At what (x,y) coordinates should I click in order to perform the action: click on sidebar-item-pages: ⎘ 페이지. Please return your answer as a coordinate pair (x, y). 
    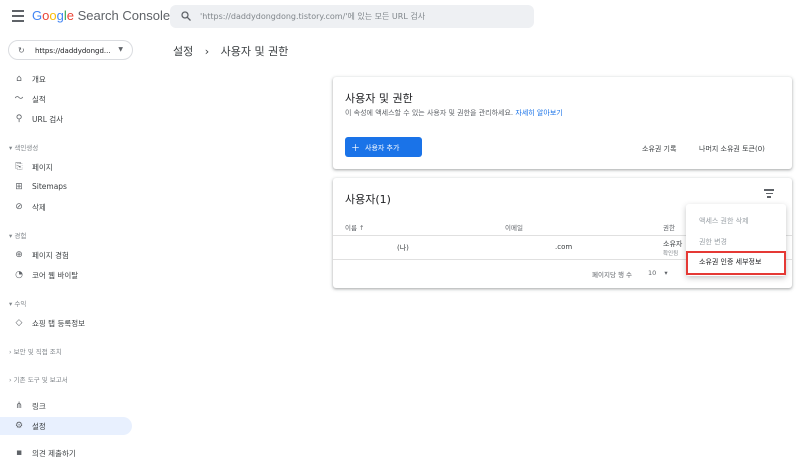
    Looking at the image, I should click on (66, 167).